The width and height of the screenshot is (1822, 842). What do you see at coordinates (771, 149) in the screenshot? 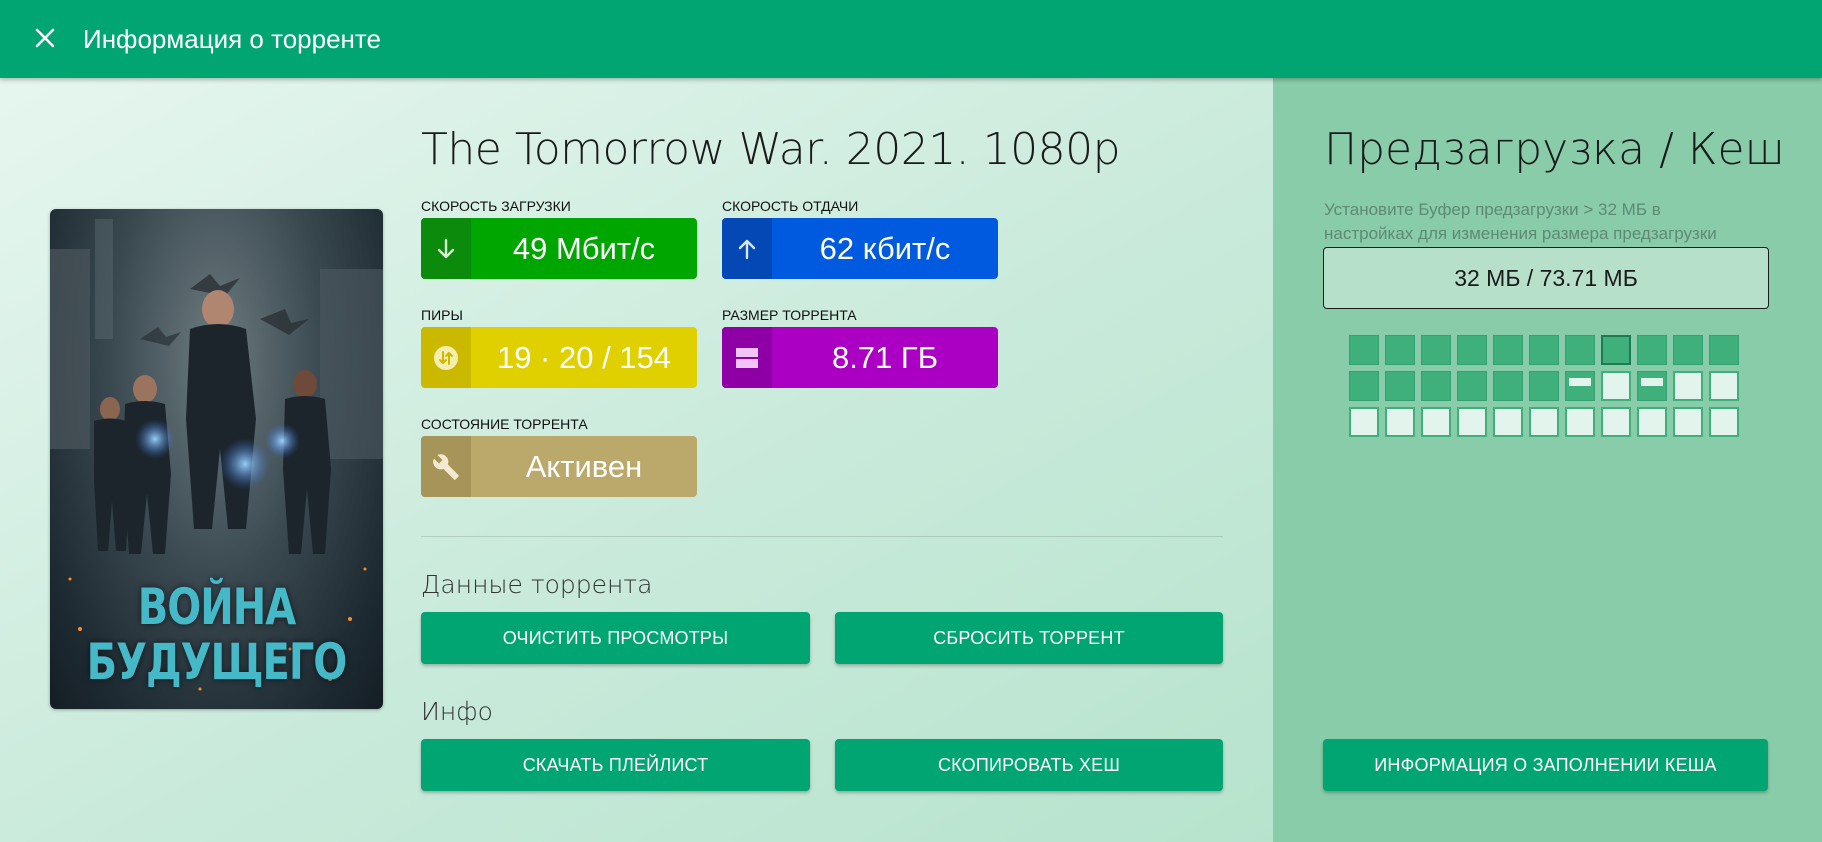
I see `torrent-title: The Tomorrow War. 2021. 1080p` at bounding box center [771, 149].